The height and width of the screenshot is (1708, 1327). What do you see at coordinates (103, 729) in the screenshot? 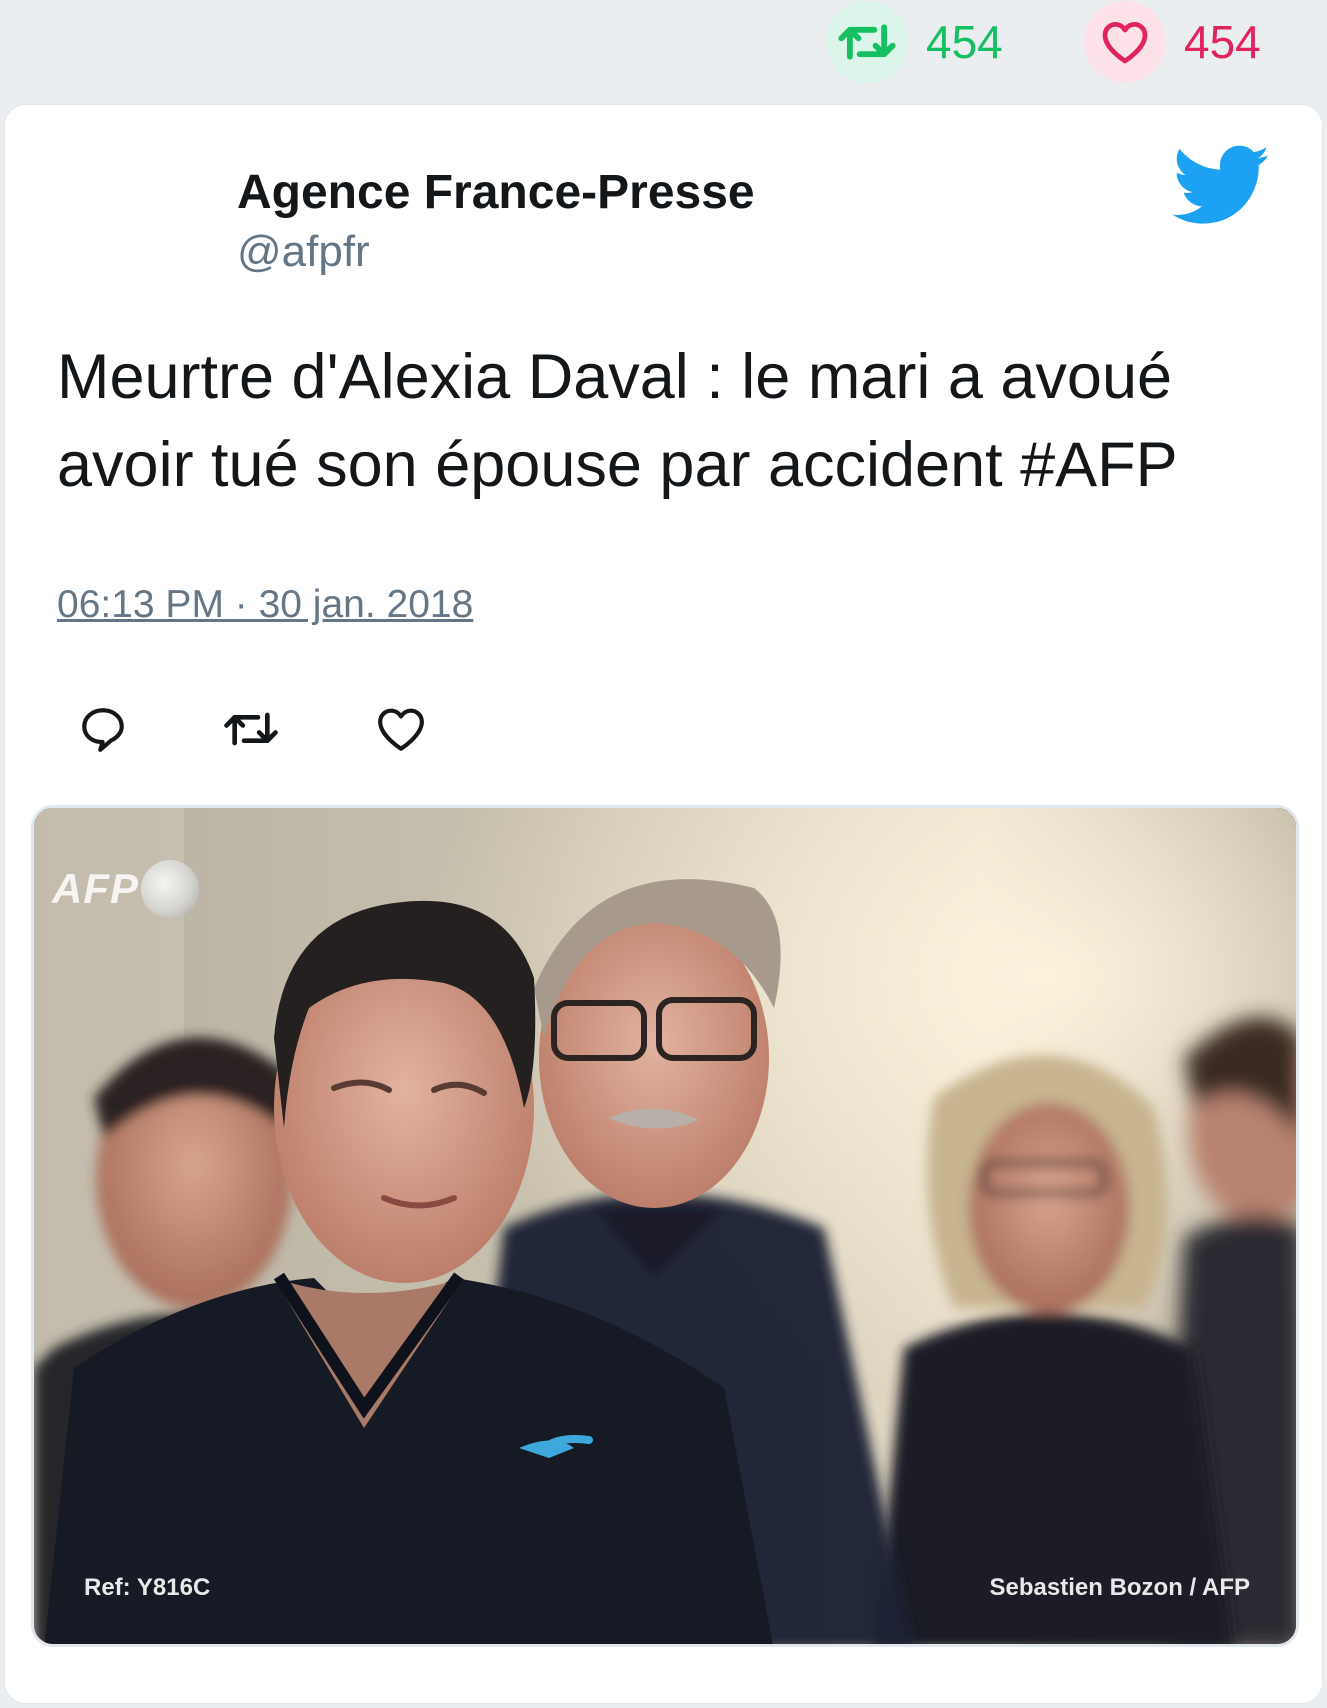
I see `reply-icon` at bounding box center [103, 729].